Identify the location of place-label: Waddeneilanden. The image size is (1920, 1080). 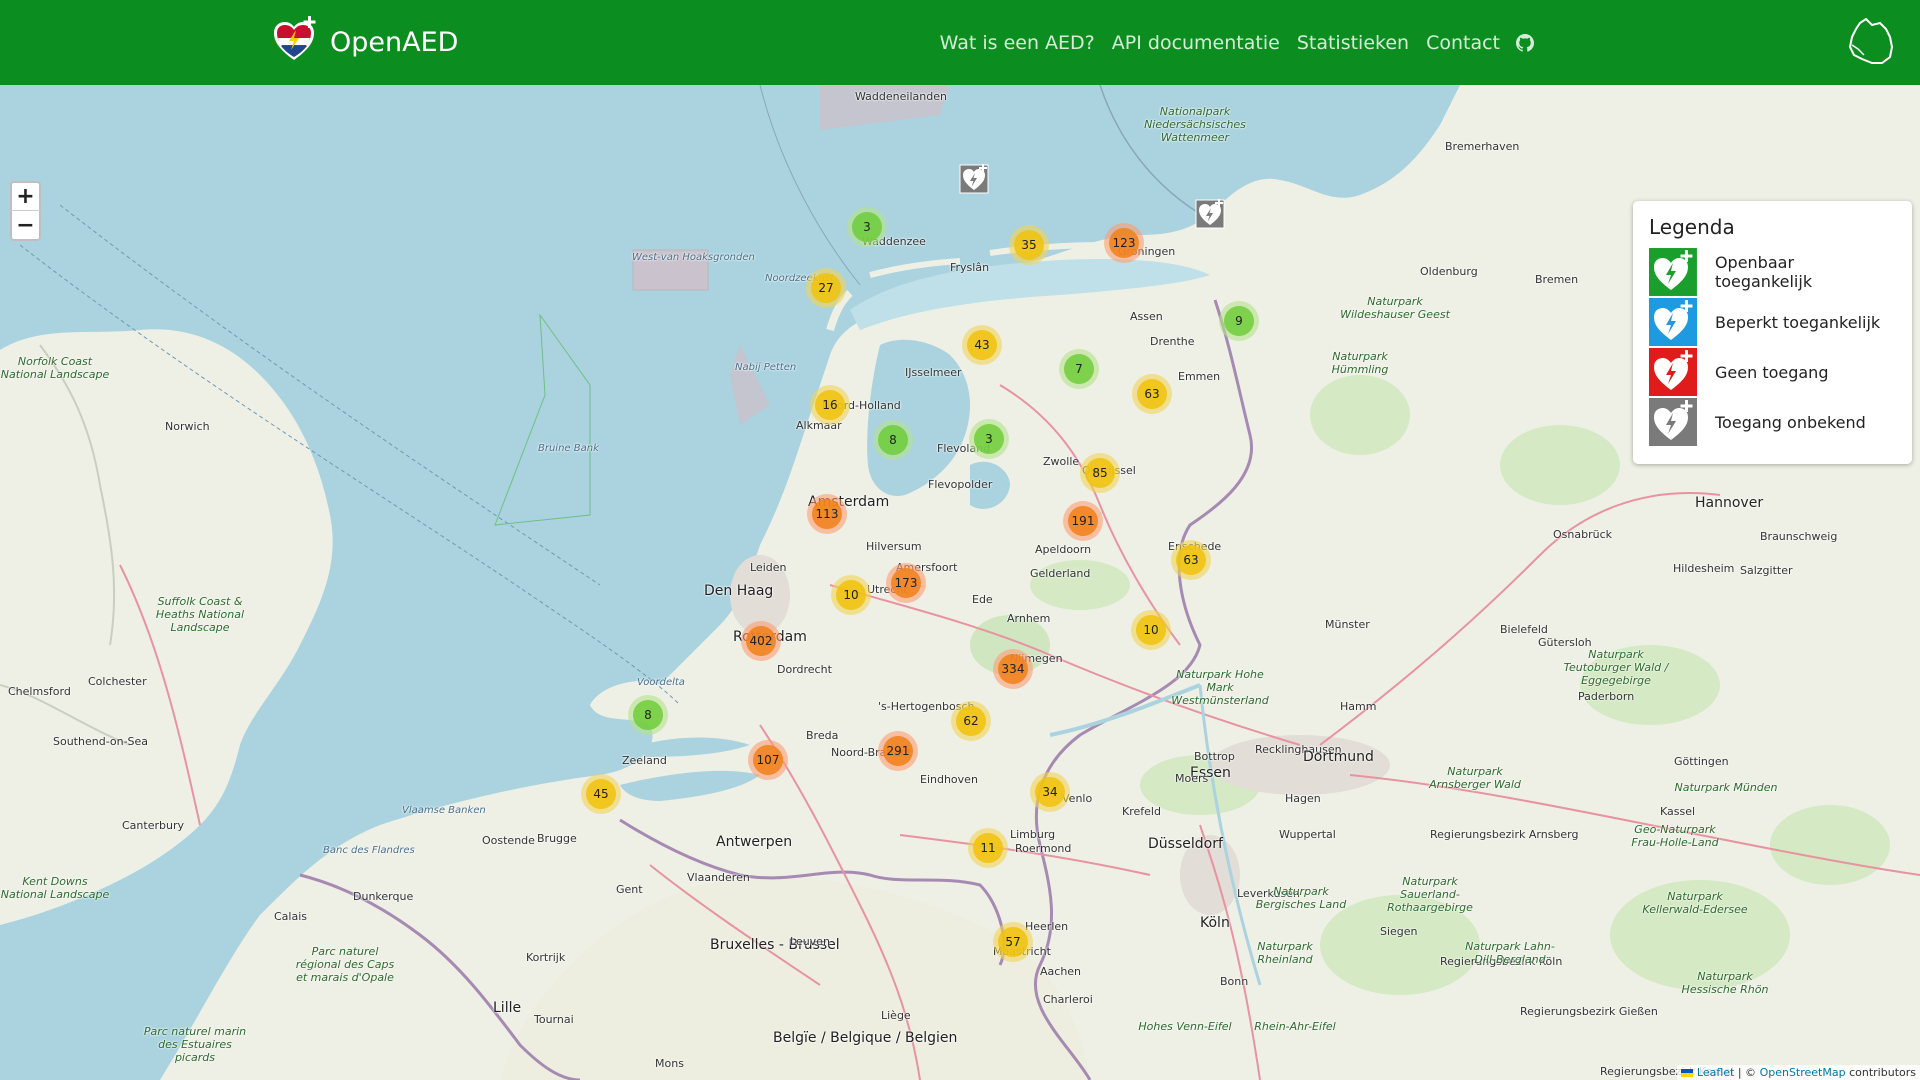
(901, 96).